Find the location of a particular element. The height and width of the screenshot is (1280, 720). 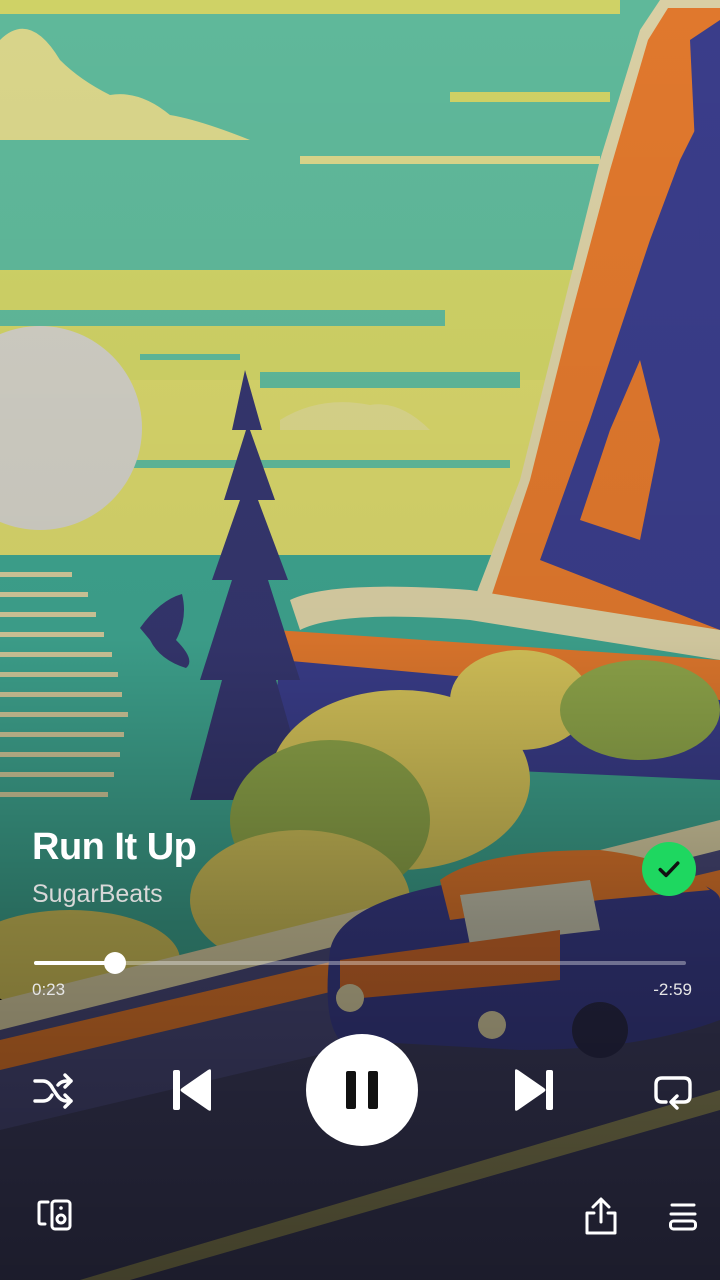

pause-icon is located at coordinates (362, 1090).